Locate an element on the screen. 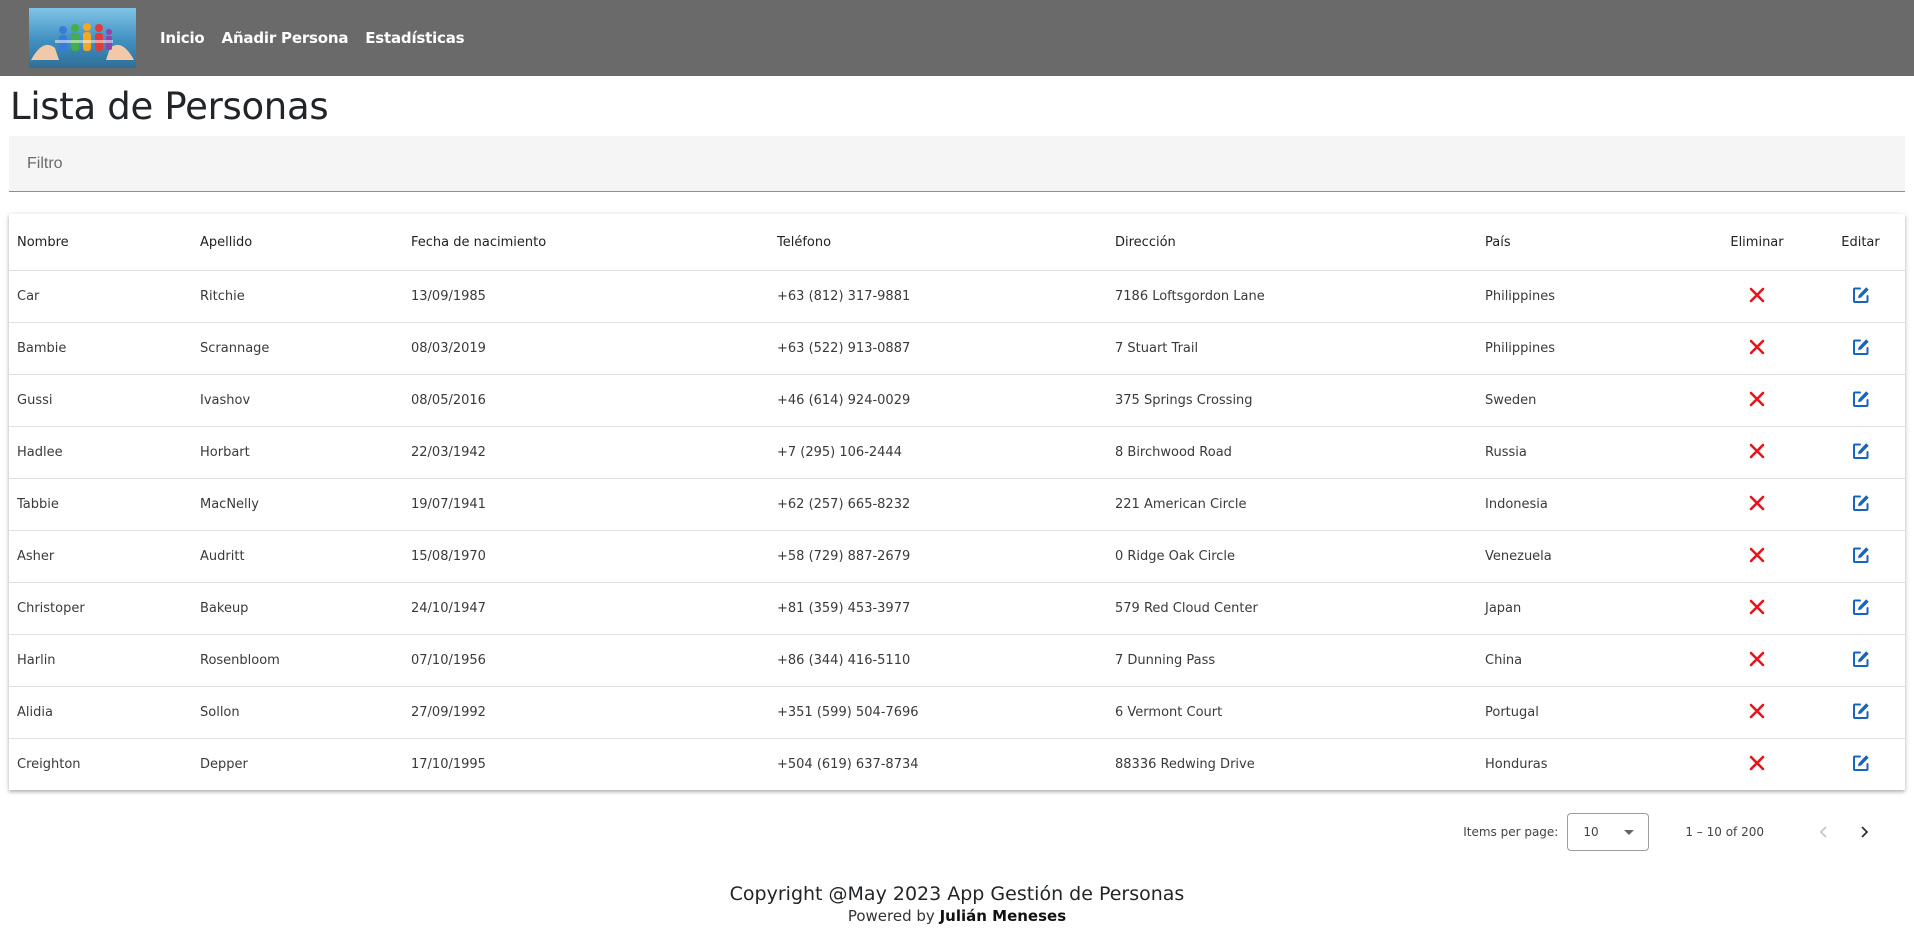  app-logo is located at coordinates (82, 38).